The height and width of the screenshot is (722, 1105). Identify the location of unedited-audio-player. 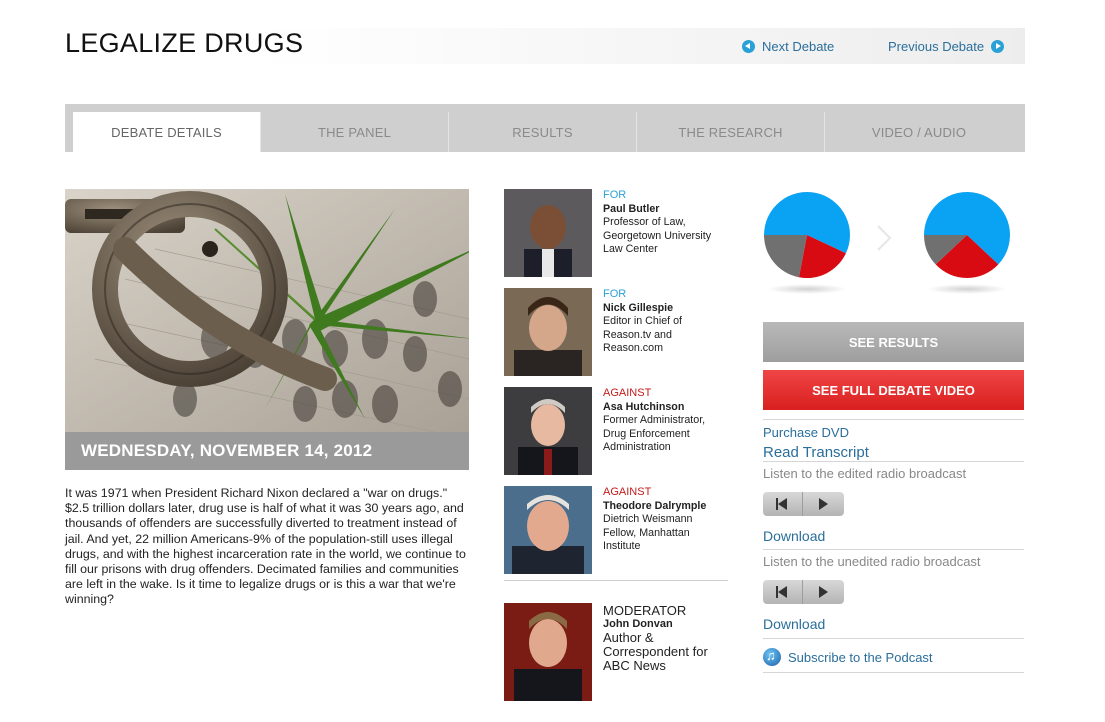
(803, 592).